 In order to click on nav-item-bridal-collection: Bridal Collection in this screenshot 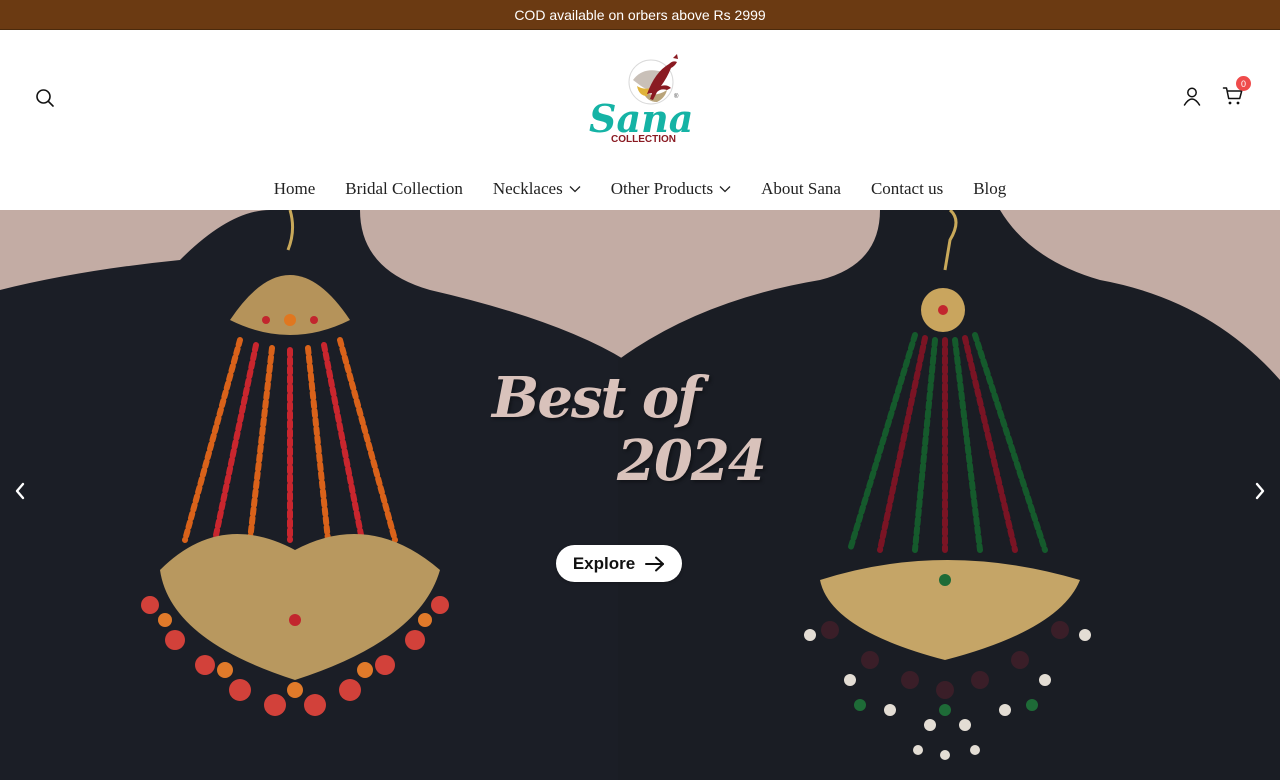, I will do `click(404, 189)`.